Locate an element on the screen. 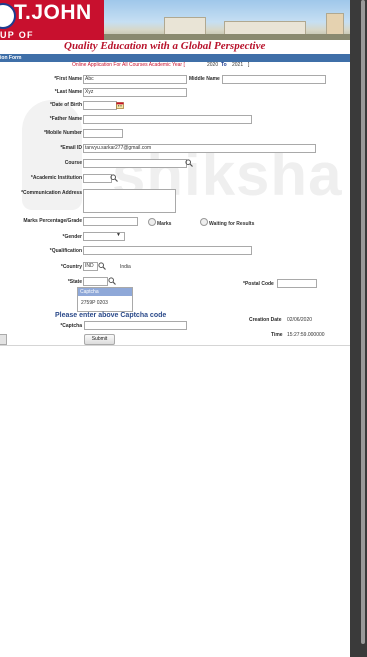 The image size is (367, 657). first-name-input: Abc is located at coordinates (135, 79).